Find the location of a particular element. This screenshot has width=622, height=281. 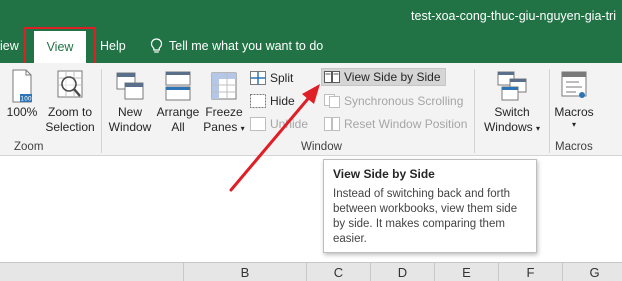

column-header-b: B is located at coordinates (244, 272).